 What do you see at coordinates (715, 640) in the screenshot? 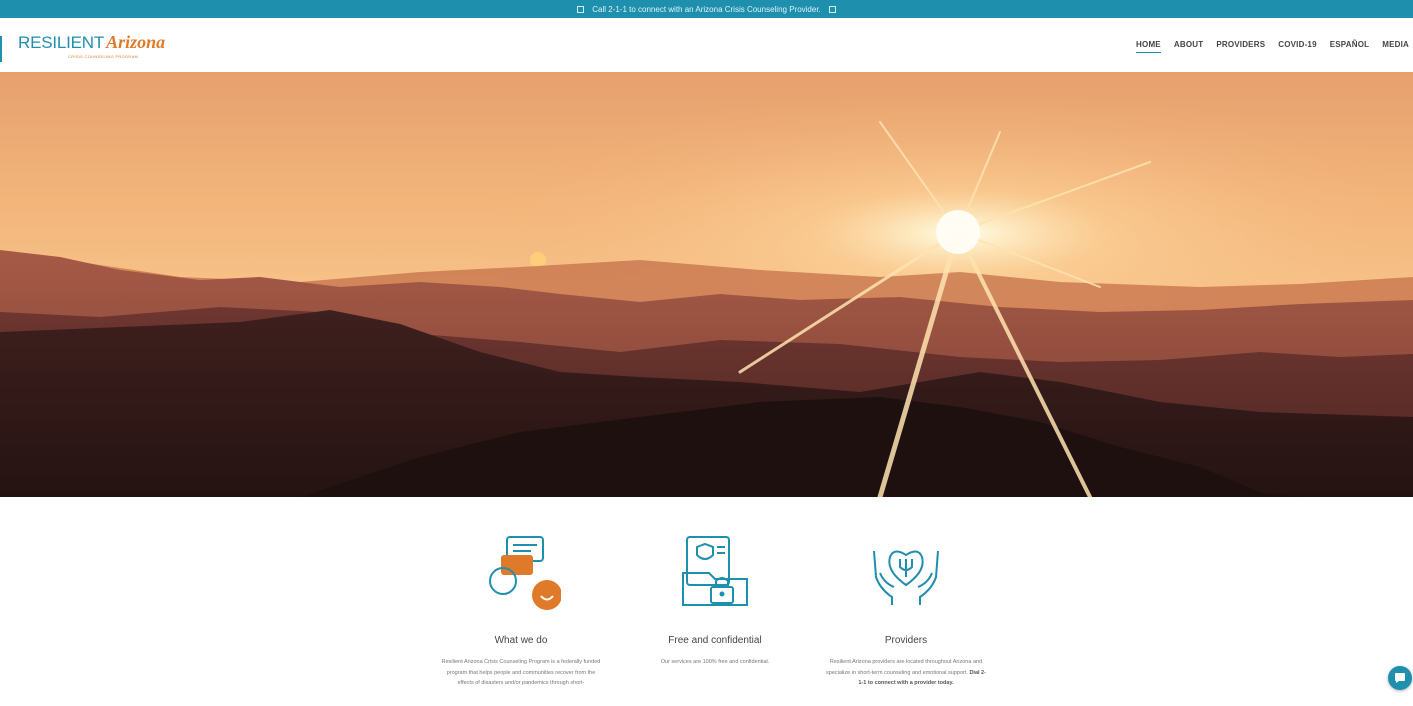
I see `feature-title: Free and confidential` at bounding box center [715, 640].